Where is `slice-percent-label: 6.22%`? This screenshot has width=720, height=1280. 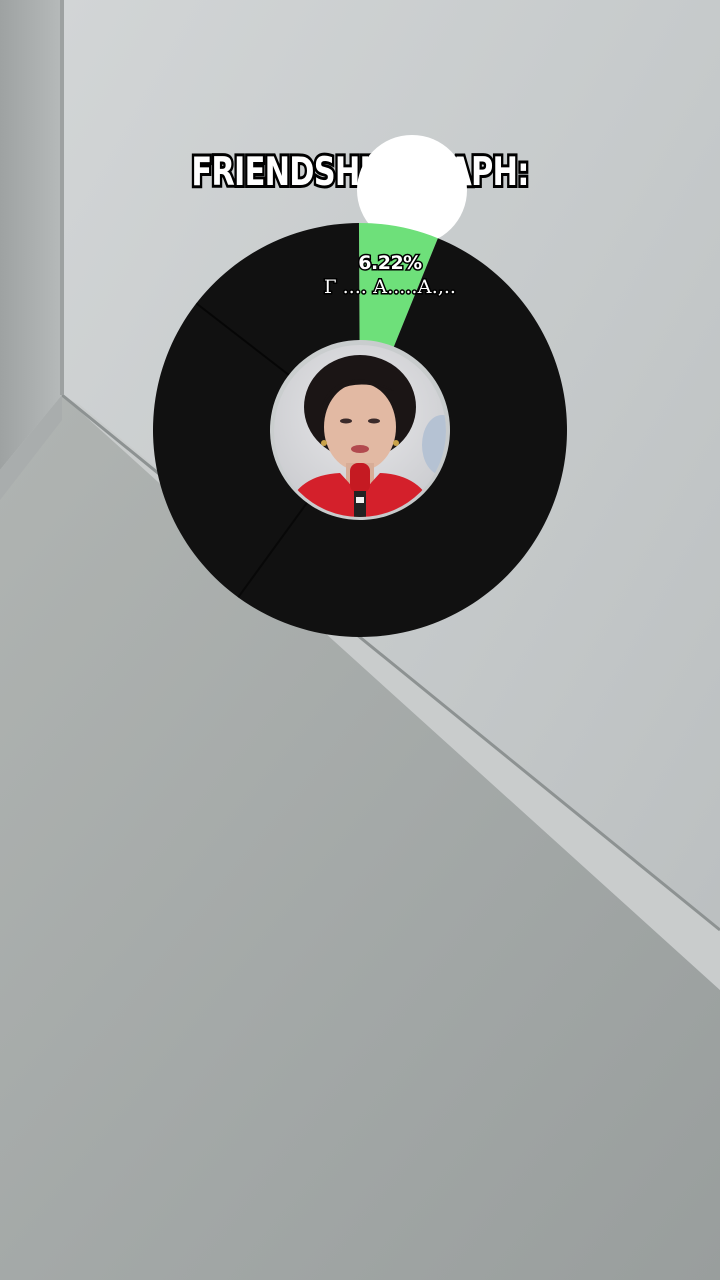
slice-percent-label: 6.22% is located at coordinates (390, 263).